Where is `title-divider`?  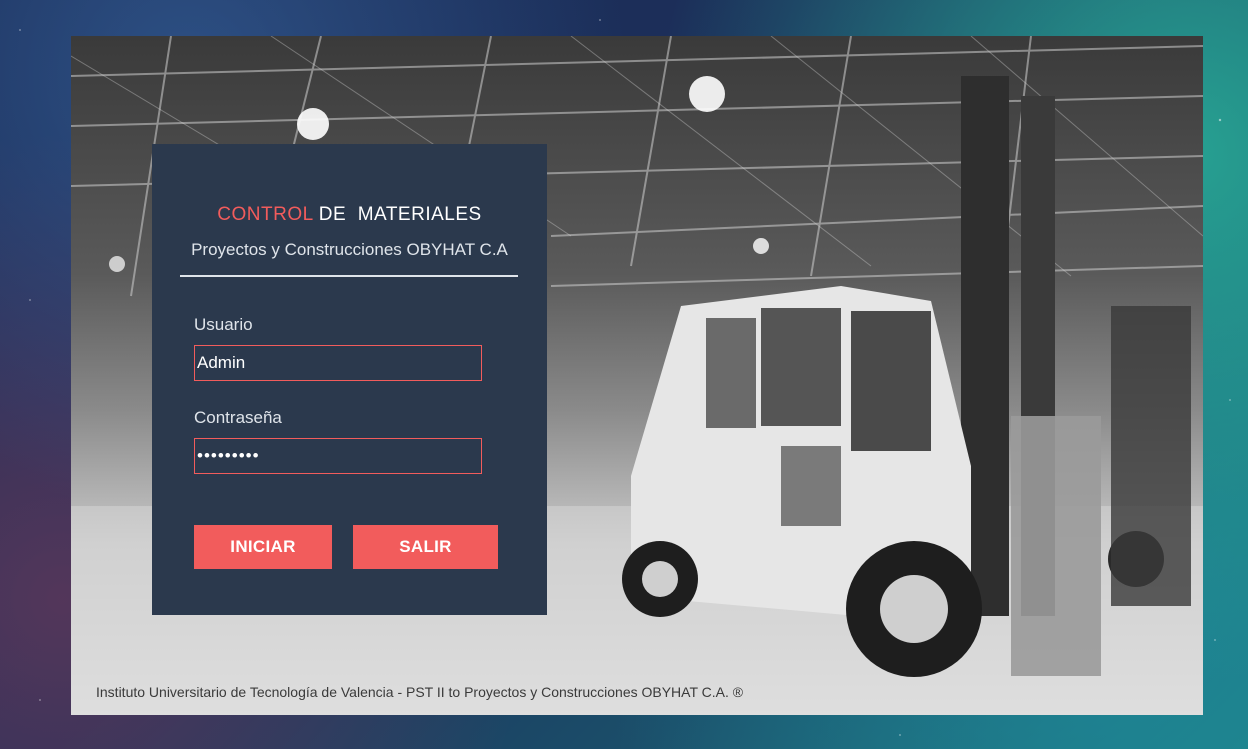
title-divider is located at coordinates (349, 276).